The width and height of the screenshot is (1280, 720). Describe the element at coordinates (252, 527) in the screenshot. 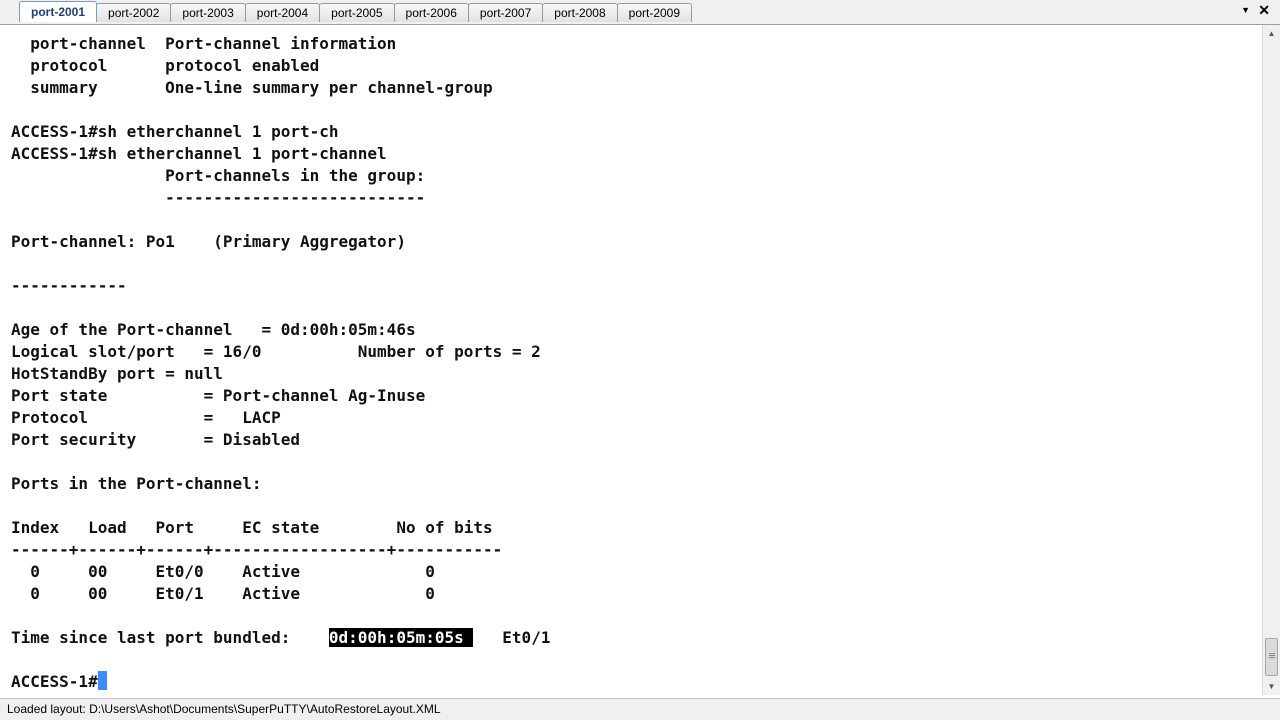

I see `terminal-line: Index Load Port EC state No of bits` at that location.